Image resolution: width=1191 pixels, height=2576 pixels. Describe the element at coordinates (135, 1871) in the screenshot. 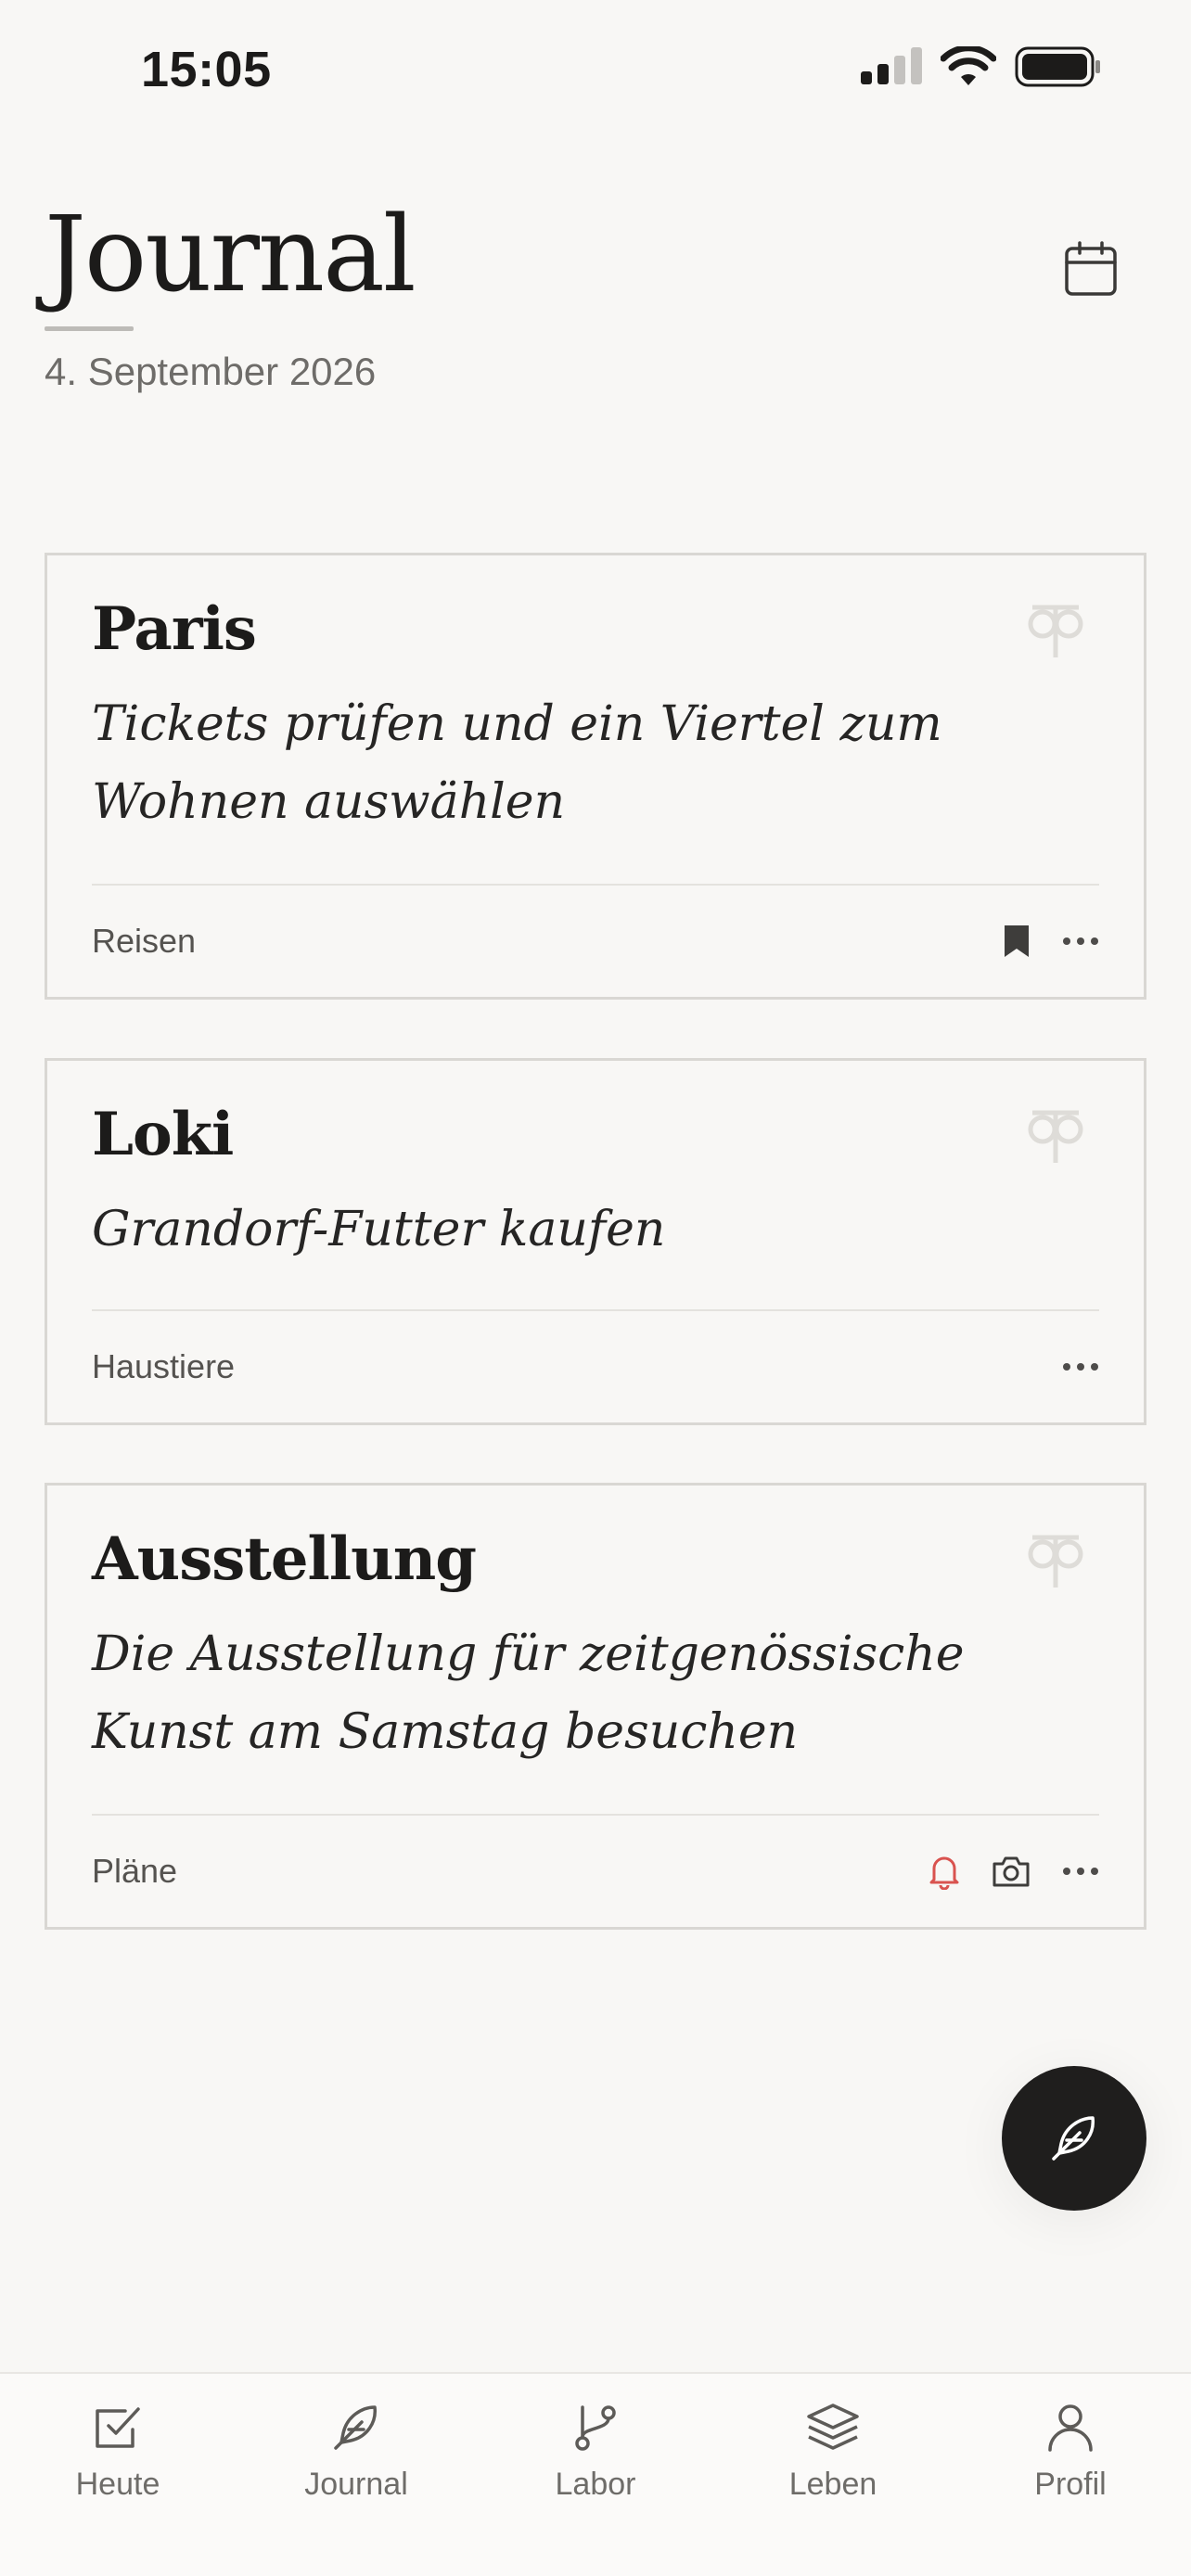

I see `card-category: Pläne` at that location.